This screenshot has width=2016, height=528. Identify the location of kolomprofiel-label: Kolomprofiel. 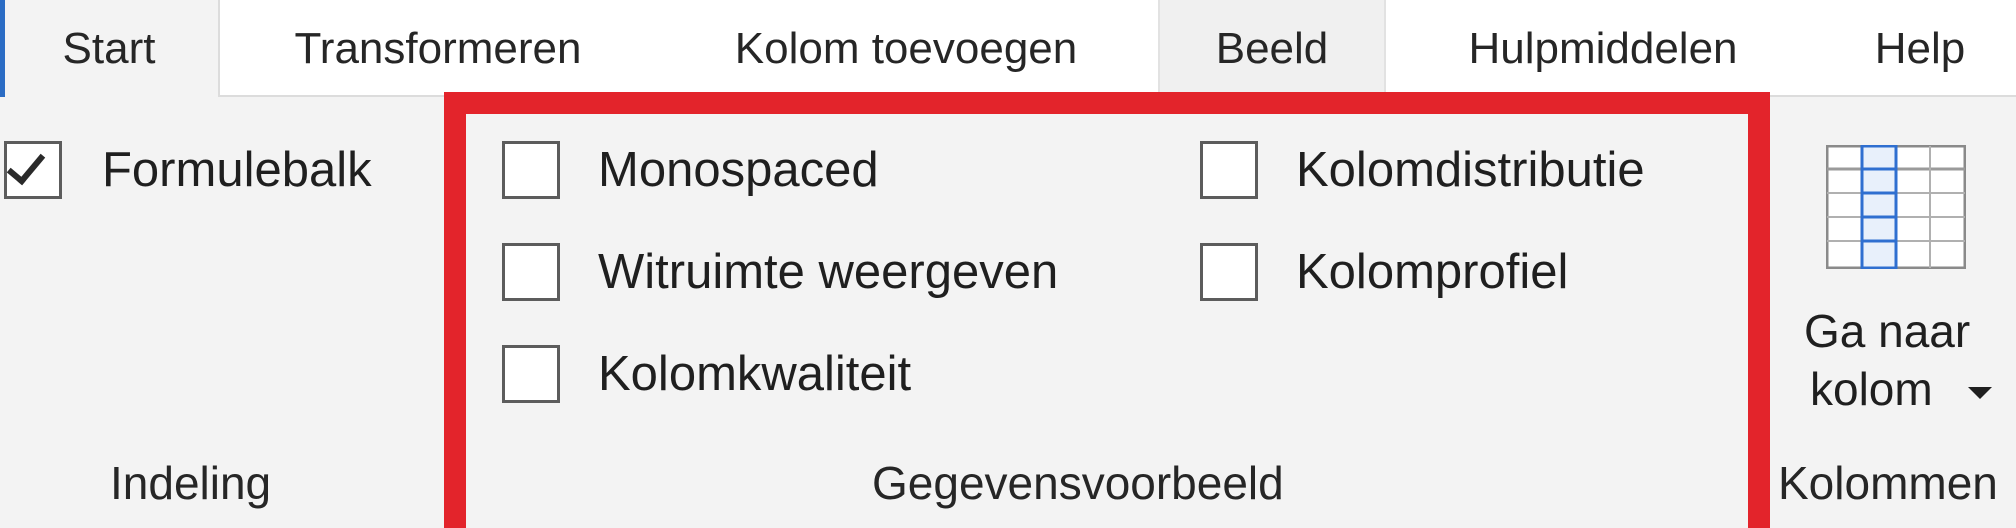
(1432, 272).